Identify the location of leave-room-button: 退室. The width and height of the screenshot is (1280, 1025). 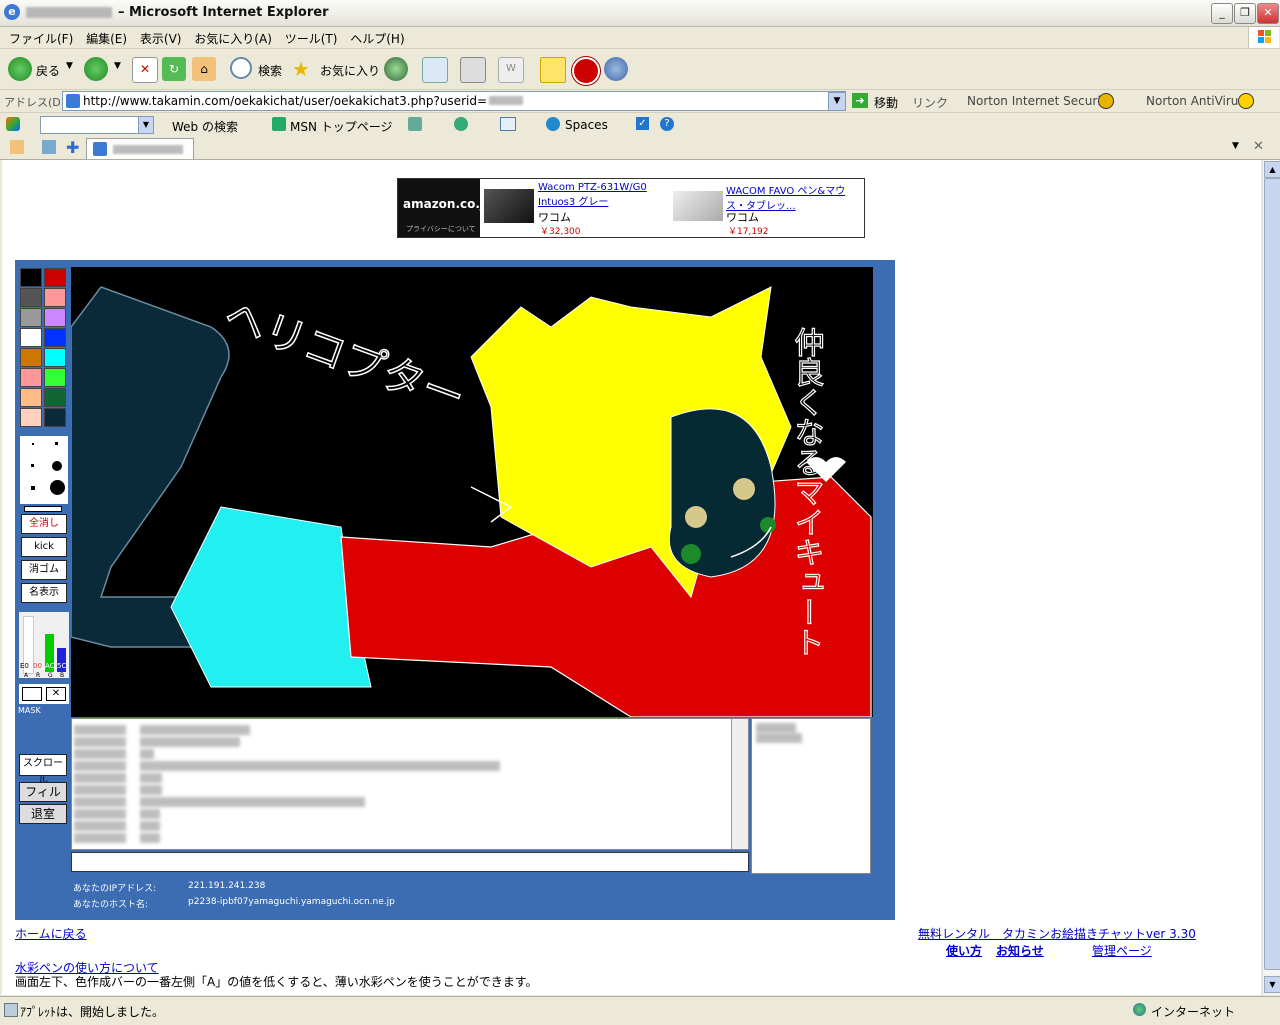
(43, 814).